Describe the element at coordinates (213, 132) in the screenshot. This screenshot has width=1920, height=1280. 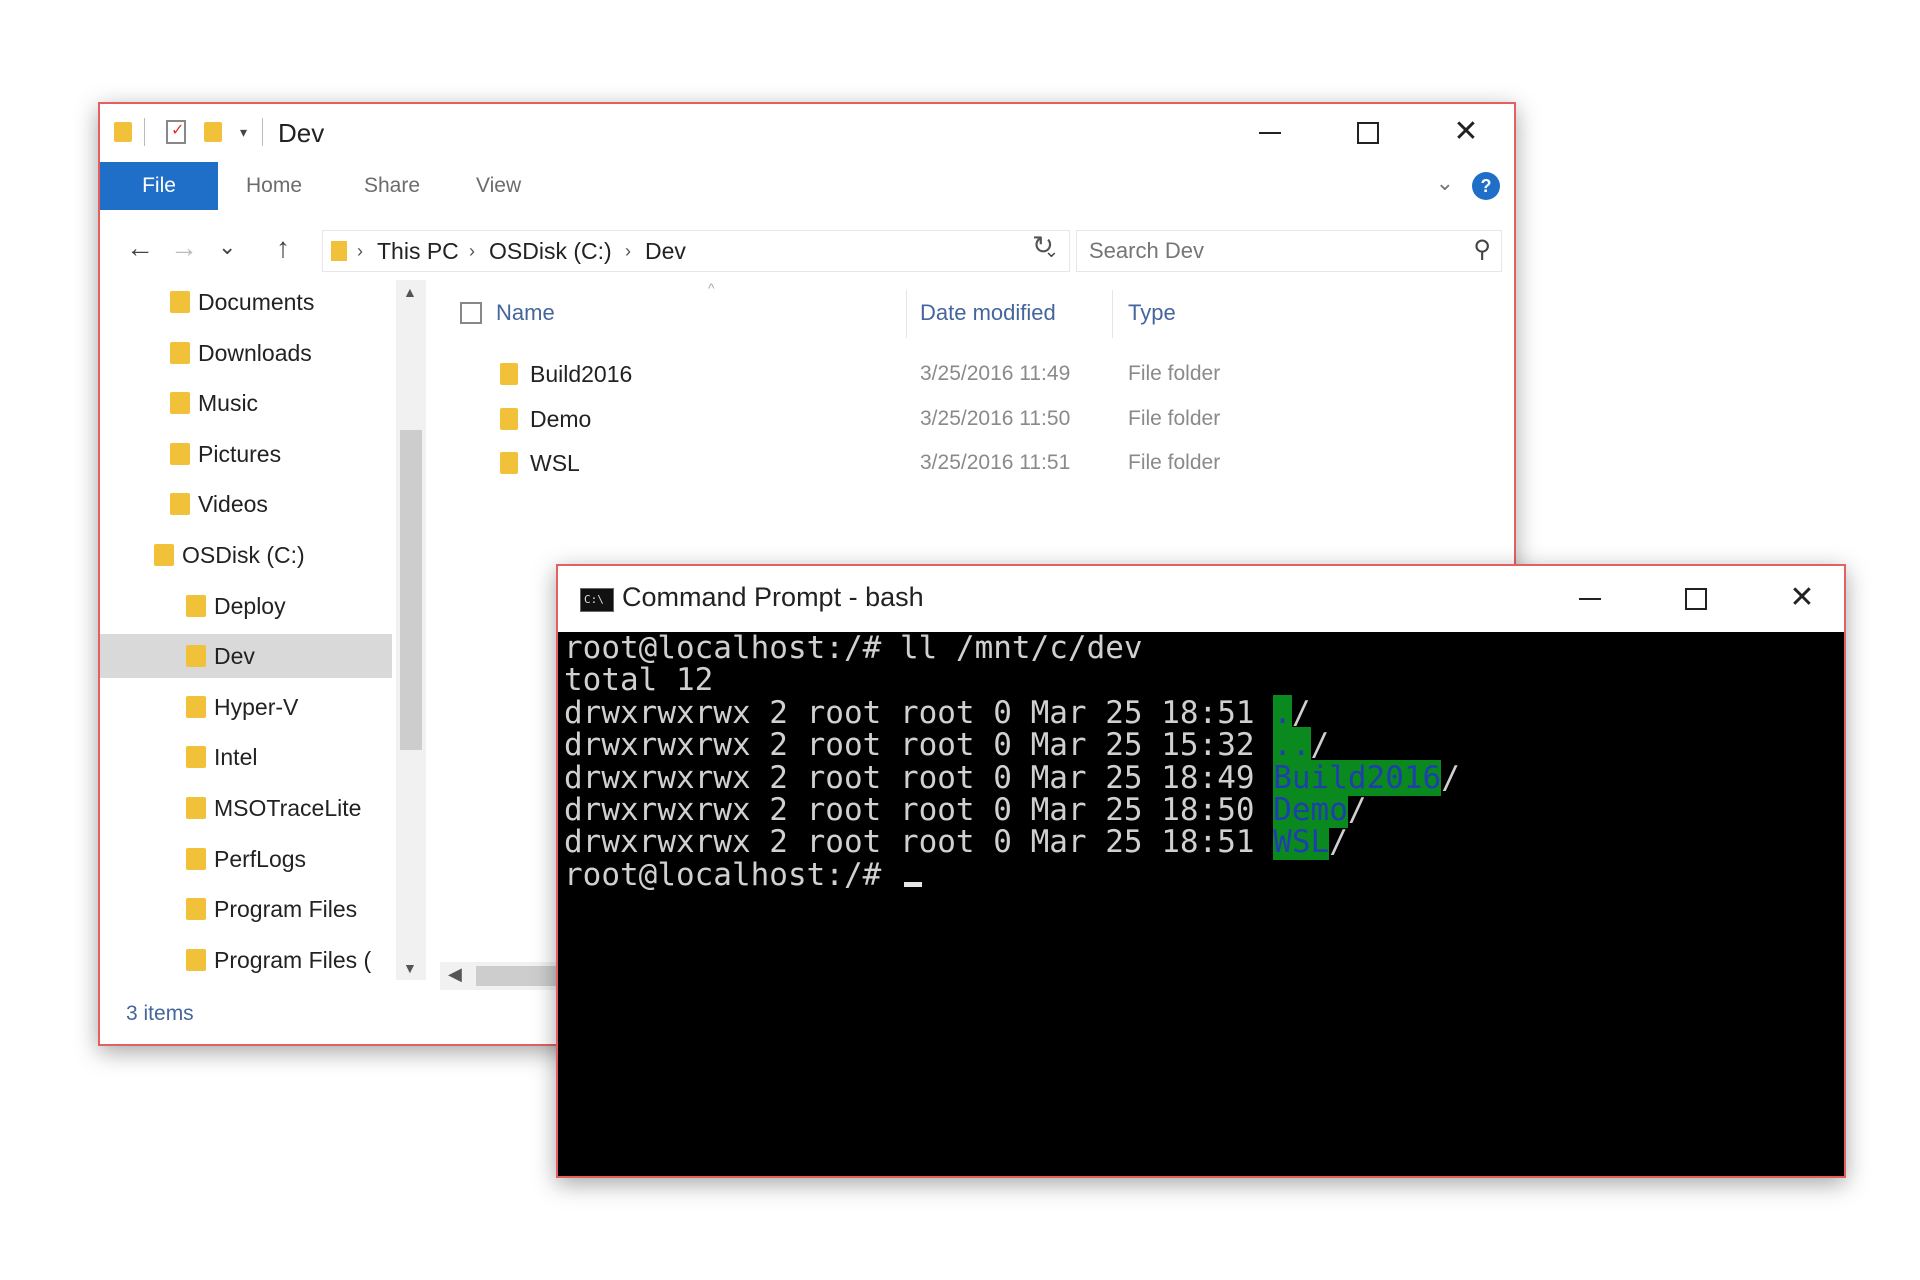
I see `new-folder-icon` at that location.